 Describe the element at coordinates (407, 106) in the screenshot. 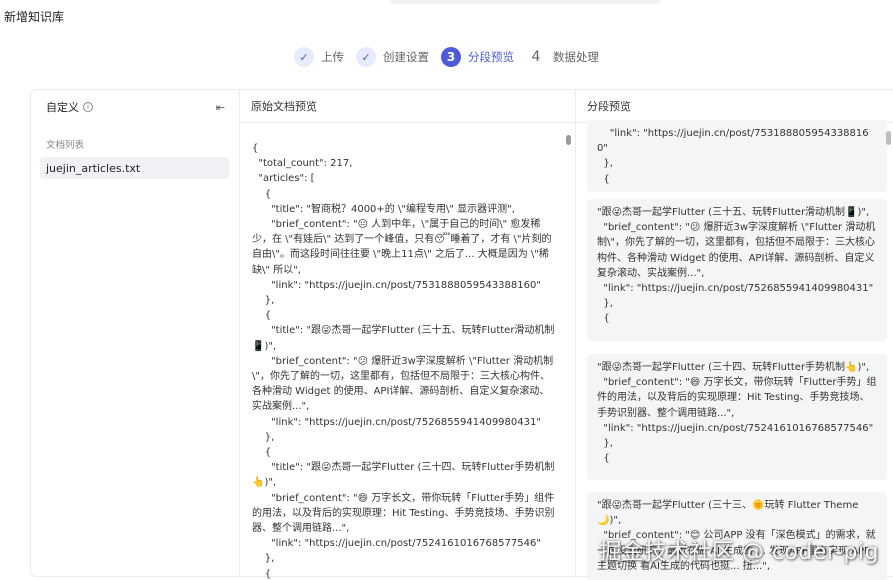

I see `raw-preview-title: 原始文档预览` at that location.